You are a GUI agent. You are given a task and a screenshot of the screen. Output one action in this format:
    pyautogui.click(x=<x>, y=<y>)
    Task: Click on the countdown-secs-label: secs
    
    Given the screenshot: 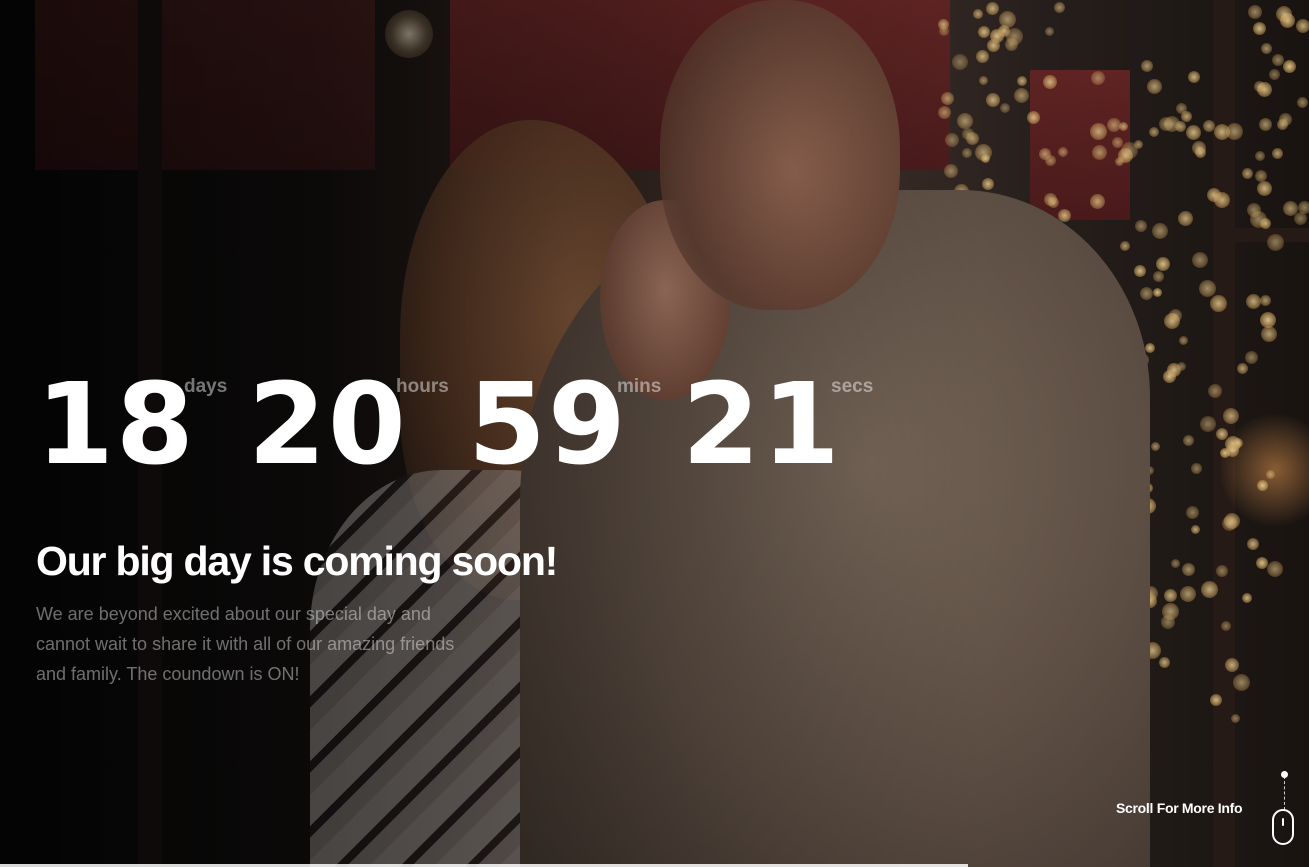 What is the action you would take?
    pyautogui.click(x=852, y=386)
    